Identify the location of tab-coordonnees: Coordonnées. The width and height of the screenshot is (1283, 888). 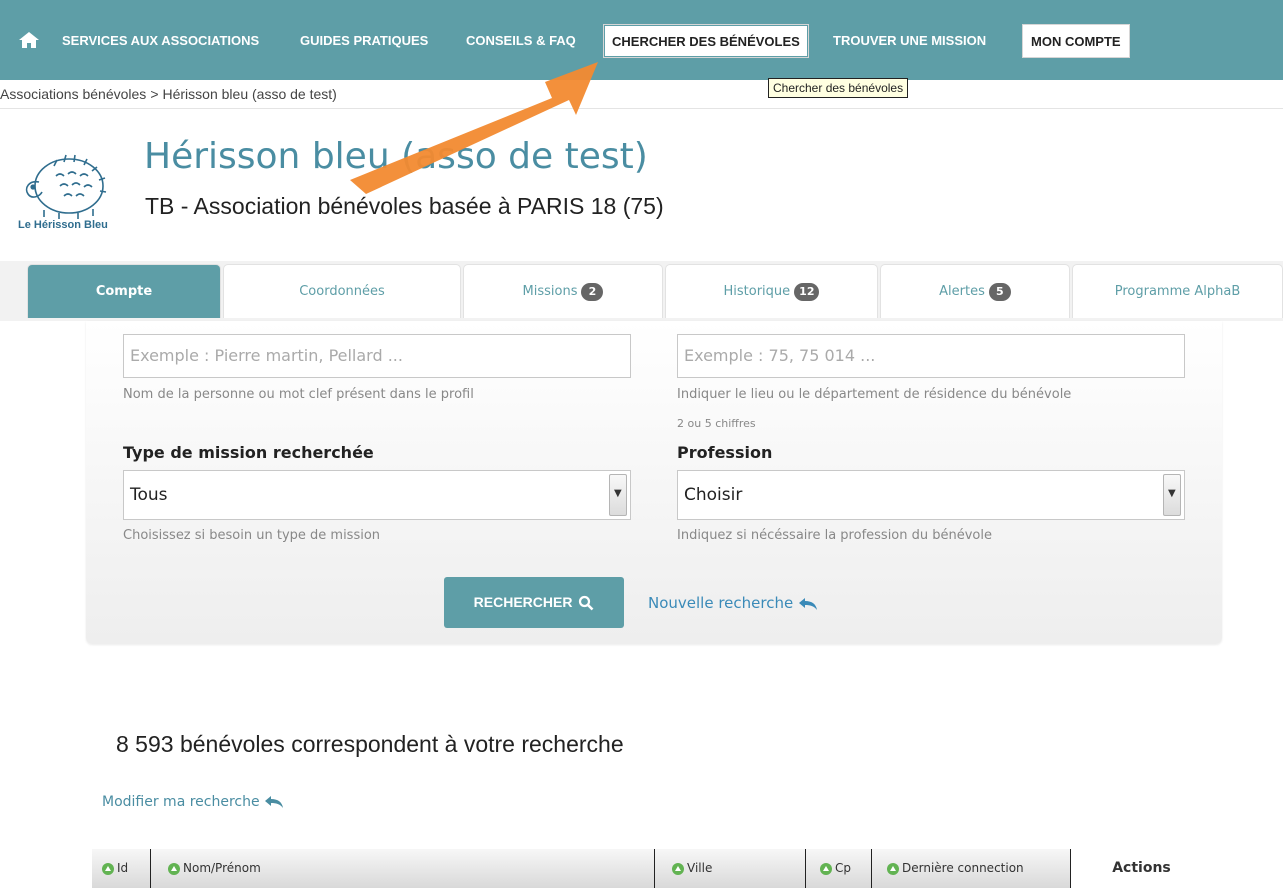
(342, 291).